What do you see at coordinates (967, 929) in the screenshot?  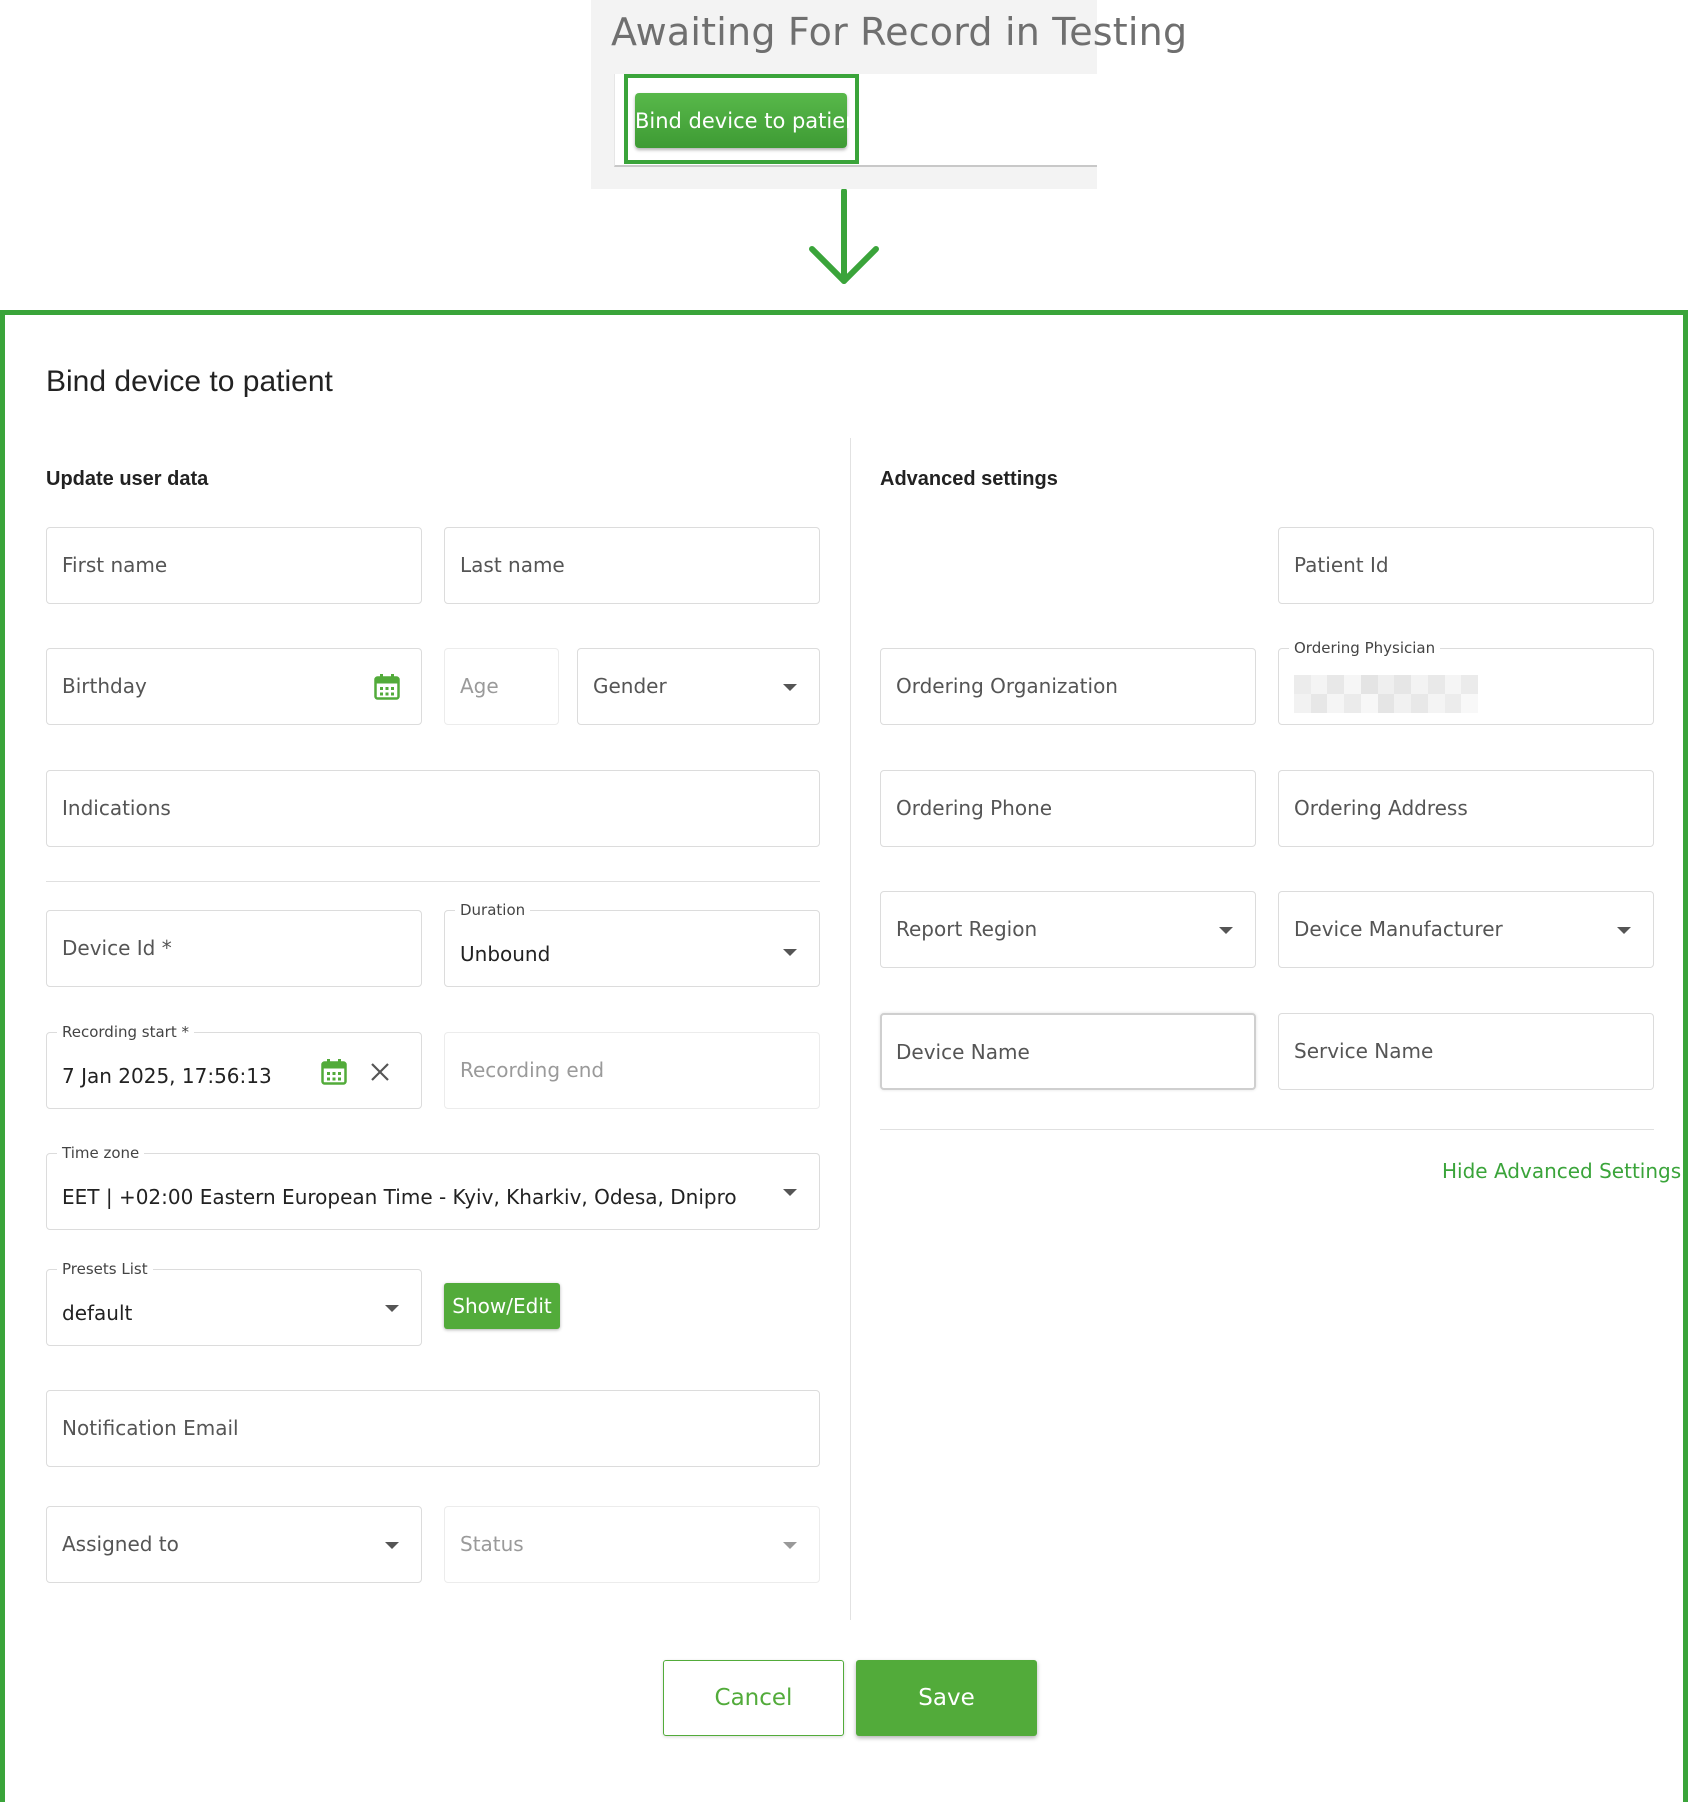 I see `report-region-placeholder: Report Region` at bounding box center [967, 929].